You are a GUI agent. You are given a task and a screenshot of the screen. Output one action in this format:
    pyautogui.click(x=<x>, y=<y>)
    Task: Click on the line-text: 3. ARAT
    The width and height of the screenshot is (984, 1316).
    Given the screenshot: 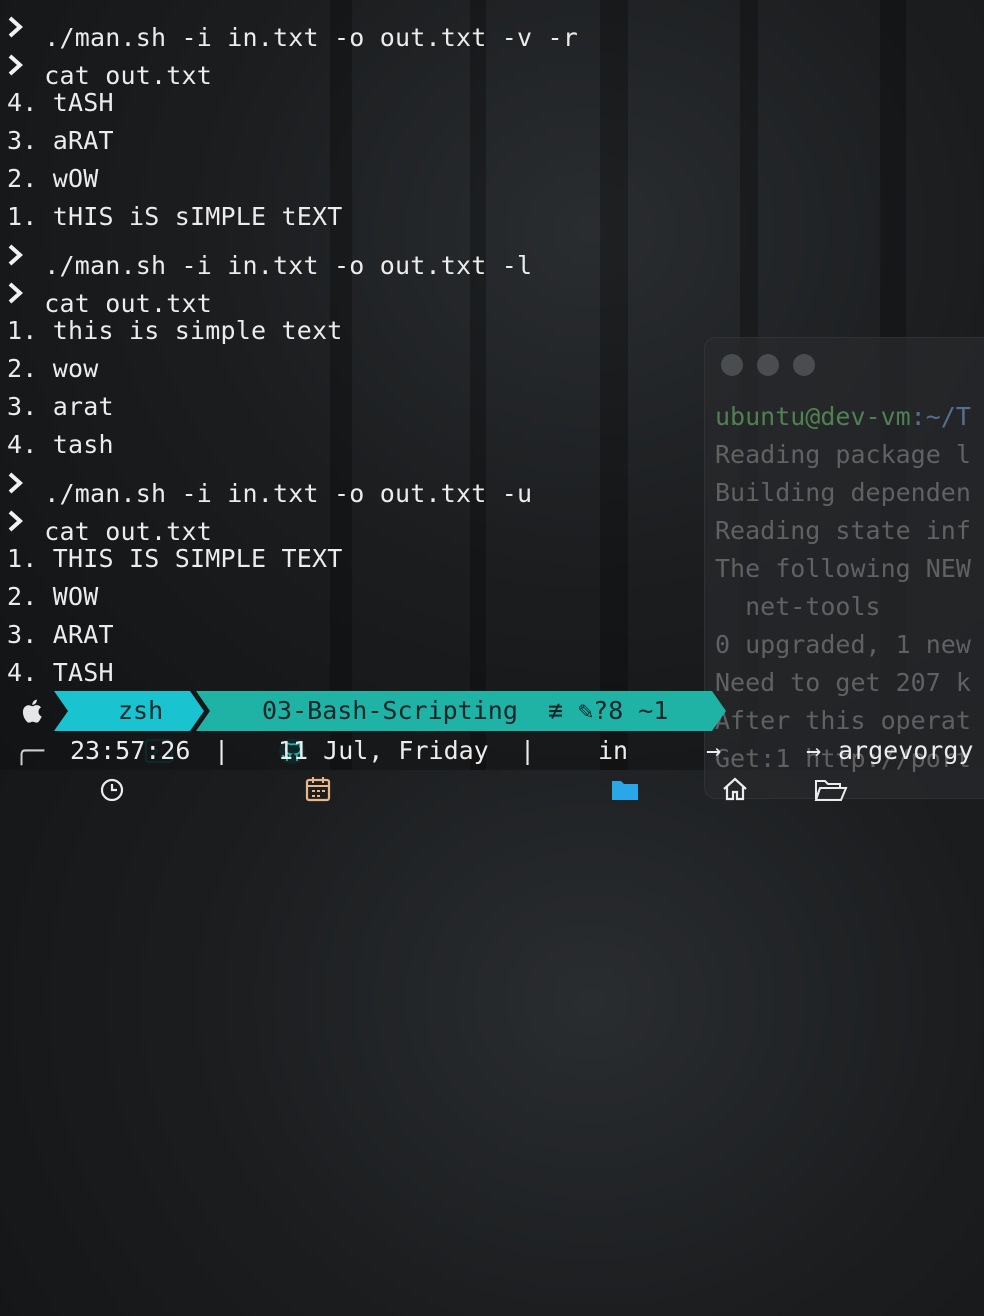 What is the action you would take?
    pyautogui.click(x=60, y=634)
    